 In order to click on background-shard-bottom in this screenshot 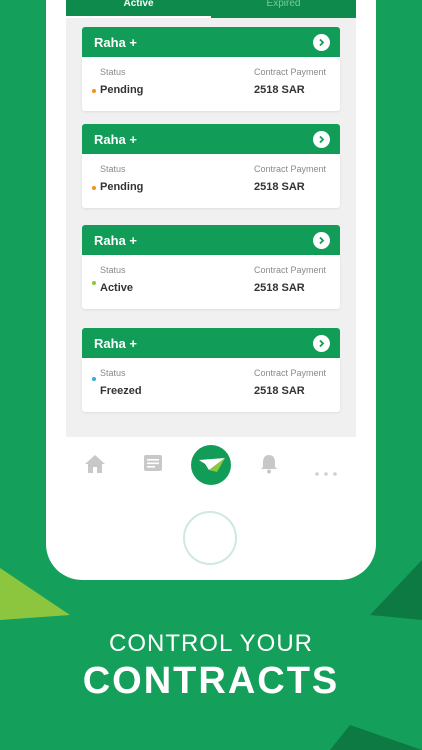, I will do `click(376, 737)`.